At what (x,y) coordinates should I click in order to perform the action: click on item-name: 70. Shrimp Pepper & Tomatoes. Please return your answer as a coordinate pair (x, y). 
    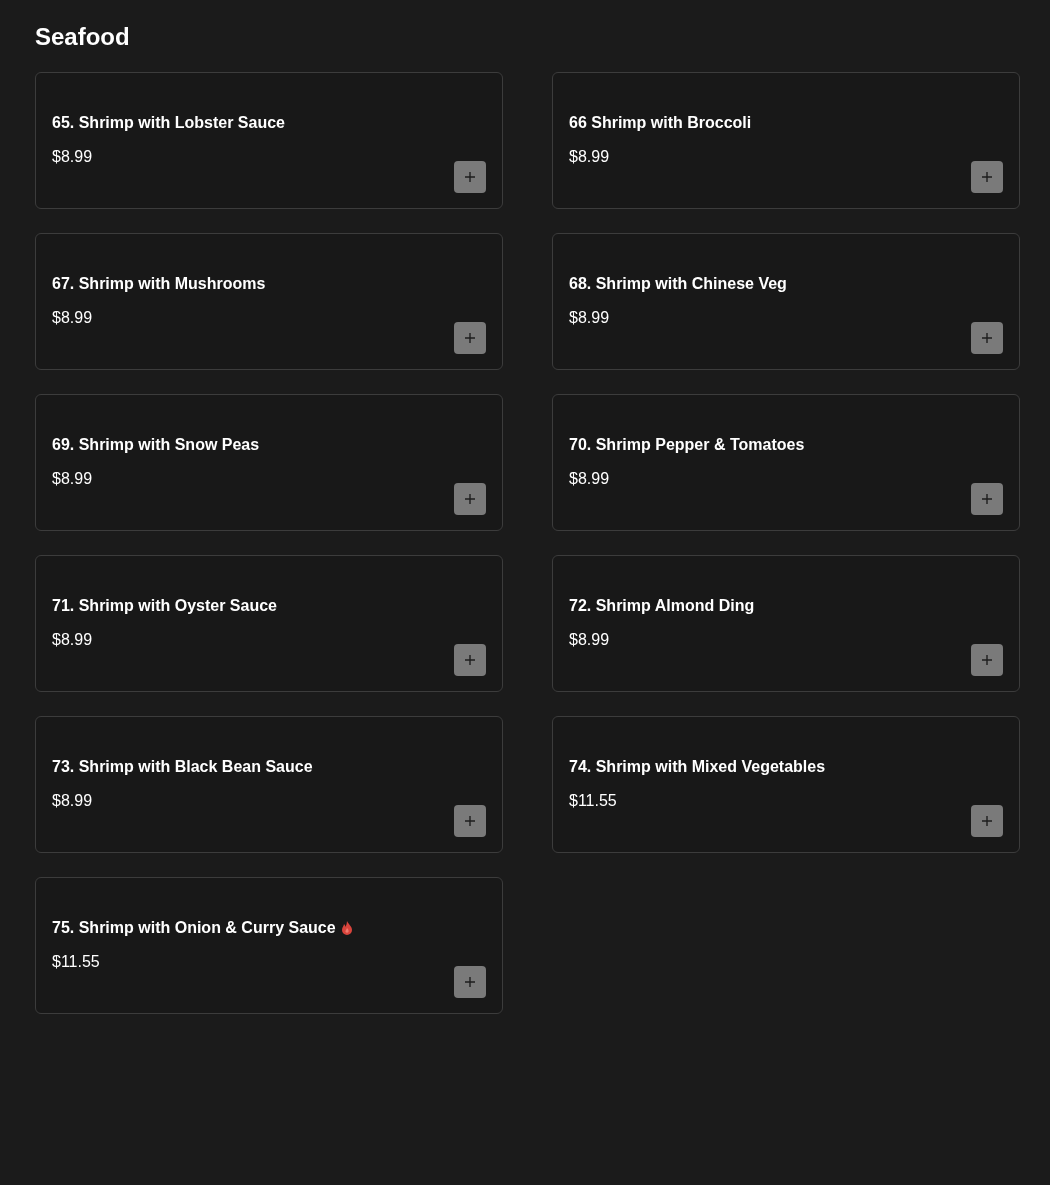
    Looking at the image, I should click on (687, 445).